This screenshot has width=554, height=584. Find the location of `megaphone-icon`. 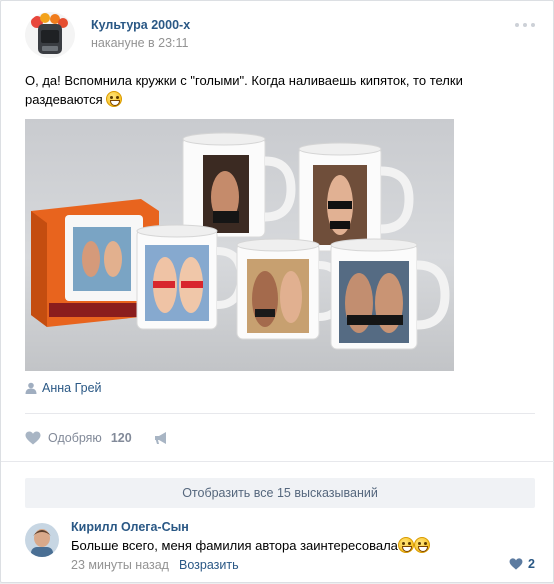

megaphone-icon is located at coordinates (160, 438).